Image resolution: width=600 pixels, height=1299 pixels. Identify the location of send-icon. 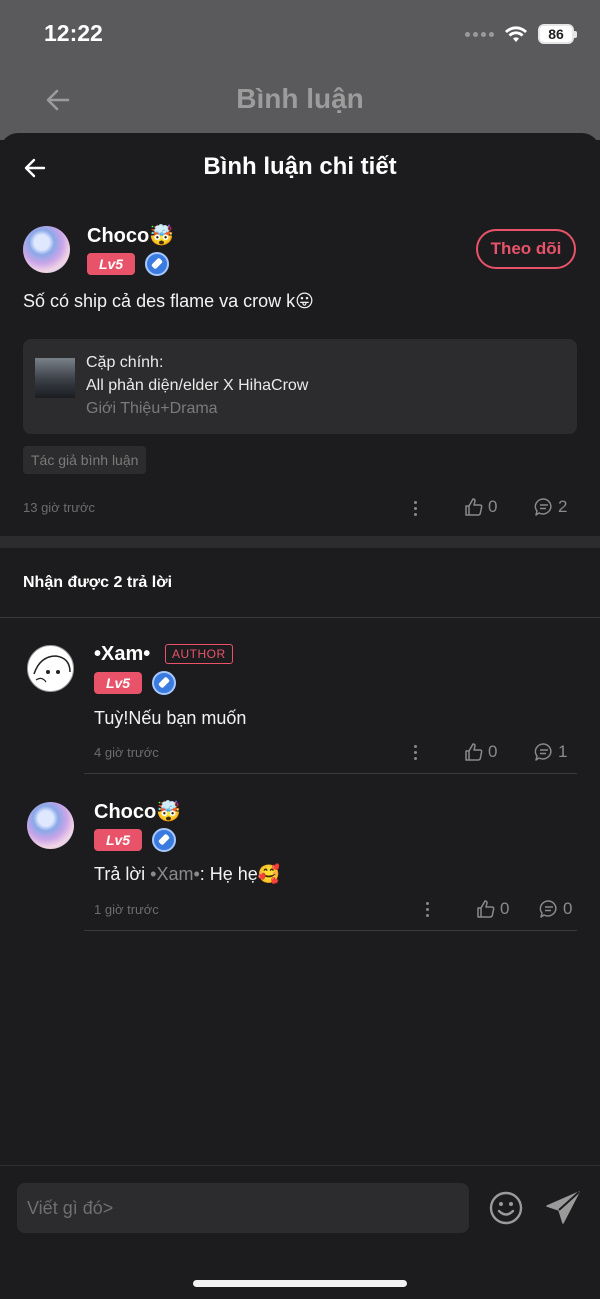
(563, 1207).